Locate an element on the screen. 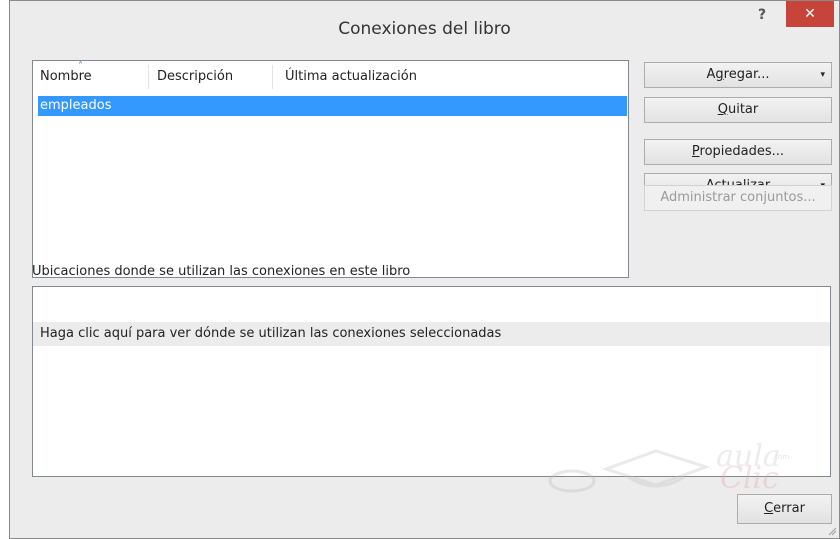 The image size is (840, 539). connection-name: empleados is located at coordinates (76, 105).